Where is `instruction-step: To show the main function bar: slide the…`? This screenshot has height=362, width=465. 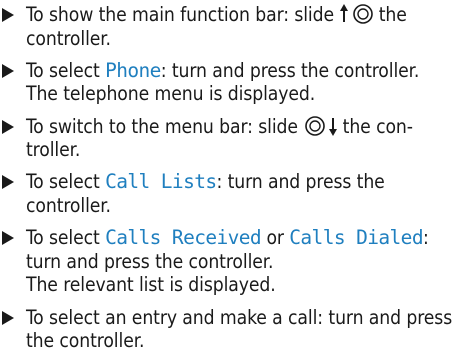
instruction-step: To show the main function bar: slide the… is located at coordinates (232, 26).